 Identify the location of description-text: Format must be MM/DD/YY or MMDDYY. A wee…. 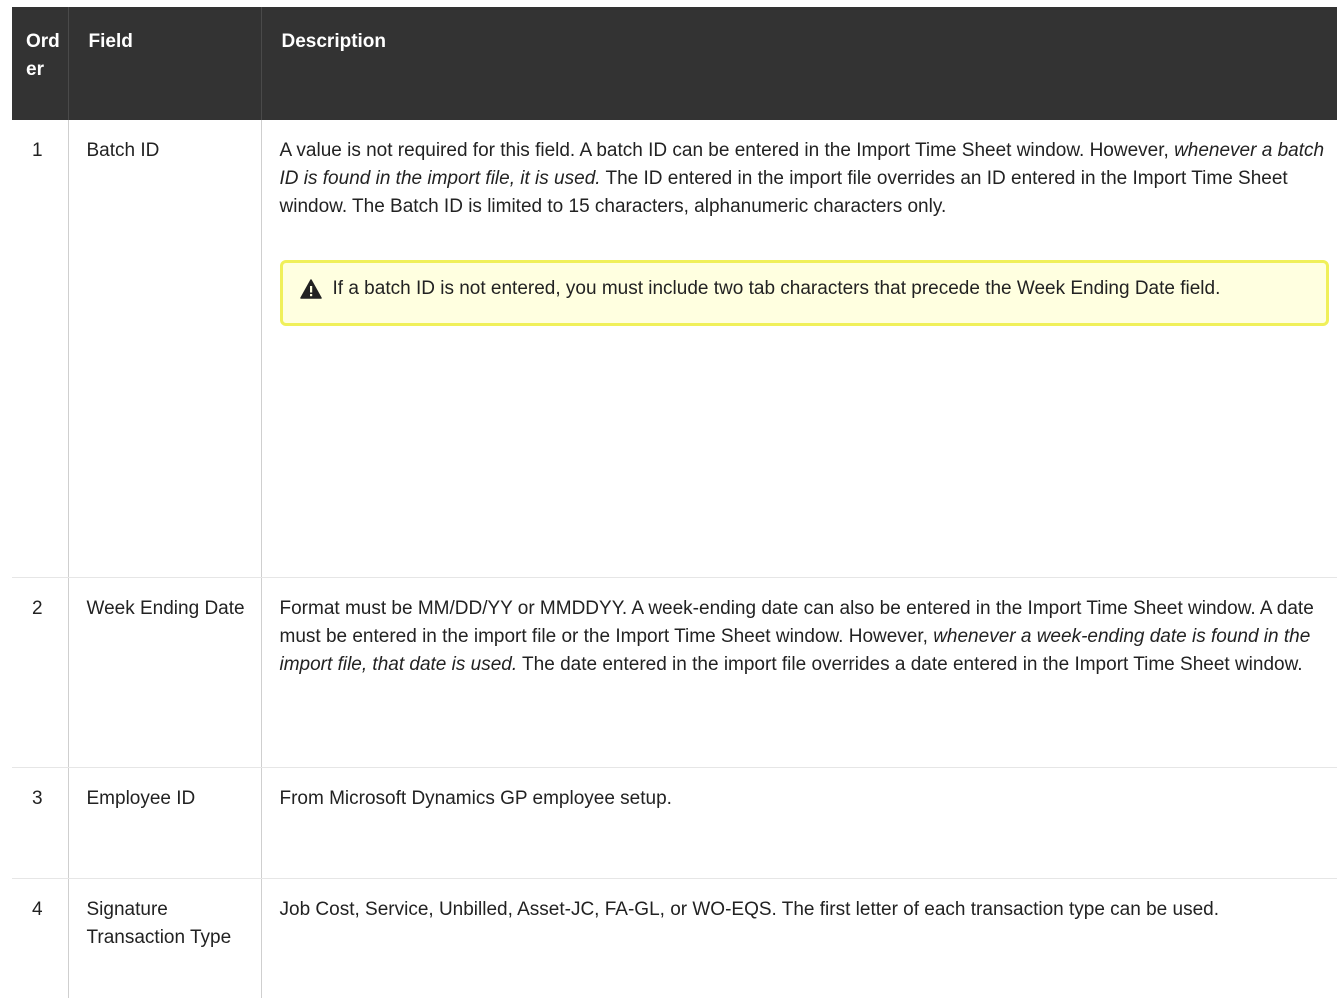
(805, 637).